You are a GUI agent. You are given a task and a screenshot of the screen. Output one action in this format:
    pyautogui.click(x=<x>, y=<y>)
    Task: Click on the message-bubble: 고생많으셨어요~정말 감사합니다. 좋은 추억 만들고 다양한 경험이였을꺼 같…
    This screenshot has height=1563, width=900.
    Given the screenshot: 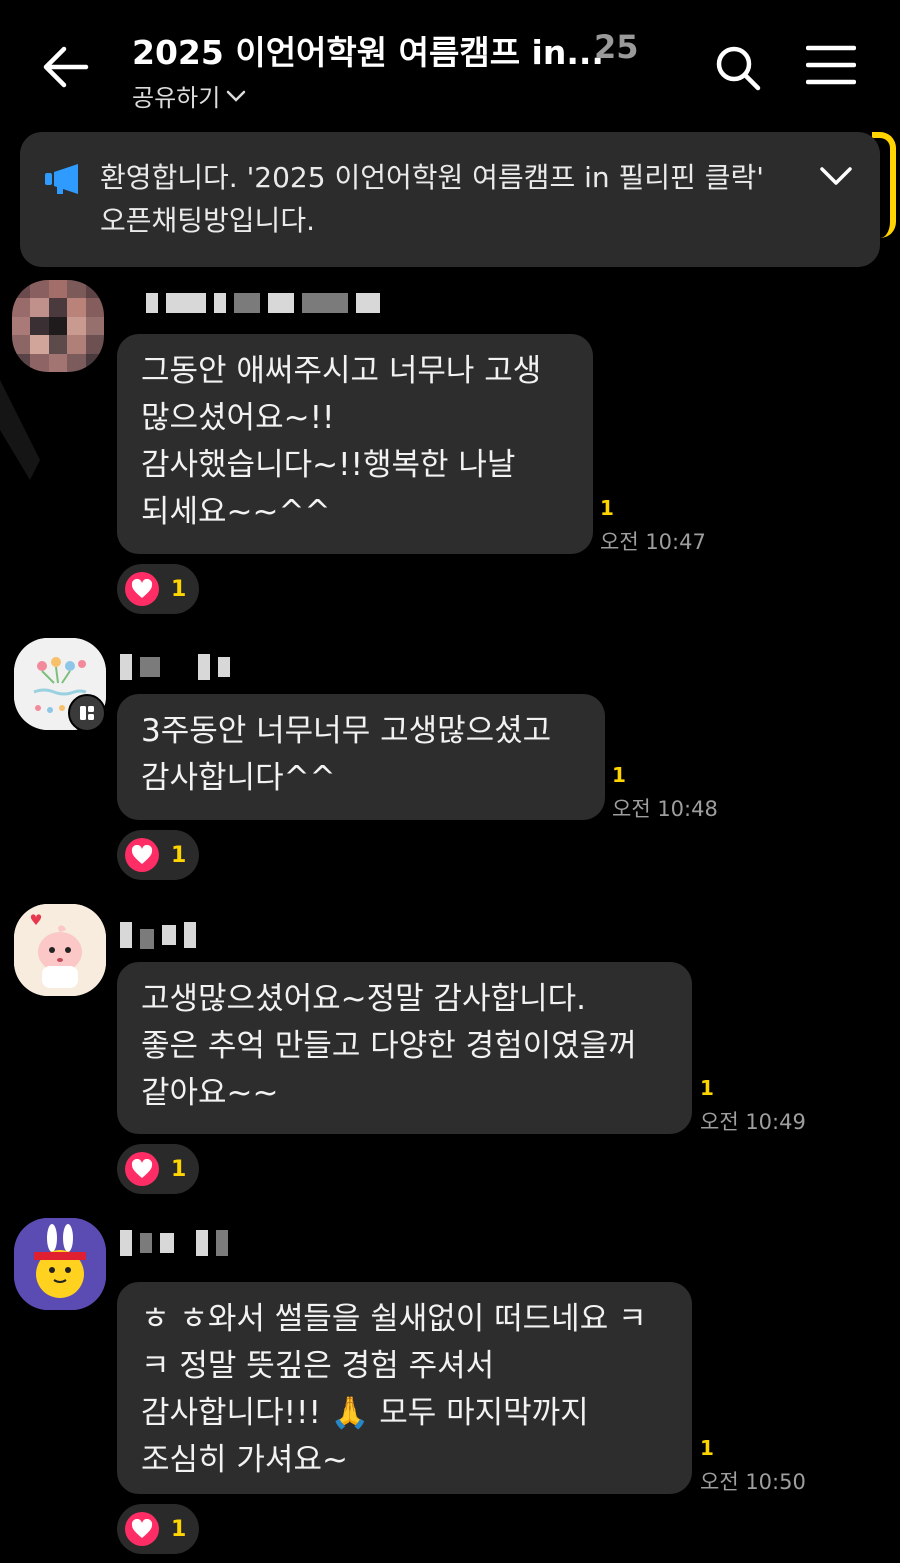 What is the action you would take?
    pyautogui.click(x=404, y=1048)
    